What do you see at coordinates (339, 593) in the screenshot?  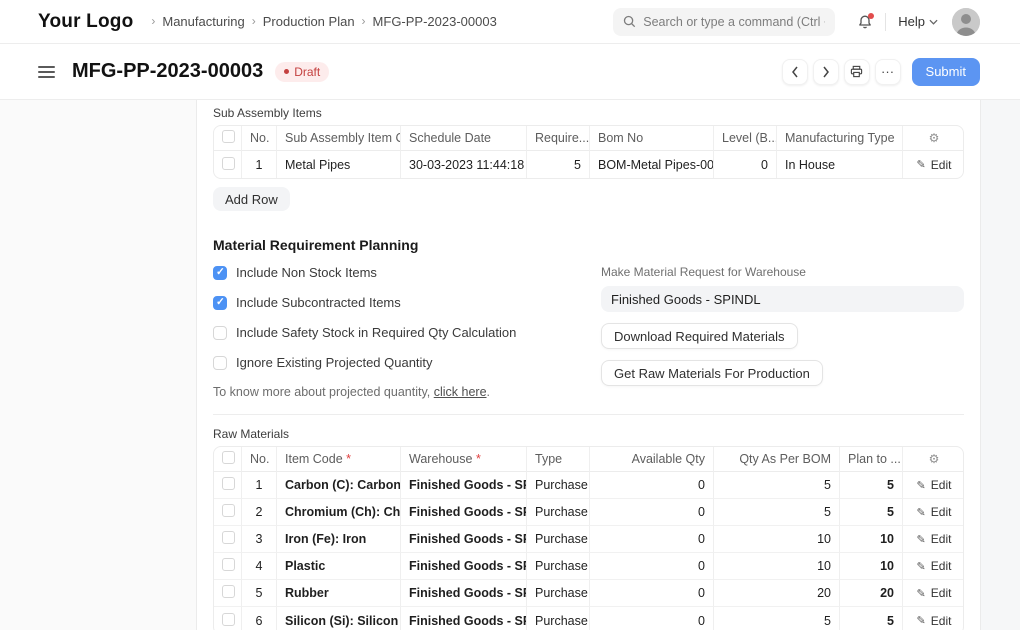 I see `cell-item-code: Rubber` at bounding box center [339, 593].